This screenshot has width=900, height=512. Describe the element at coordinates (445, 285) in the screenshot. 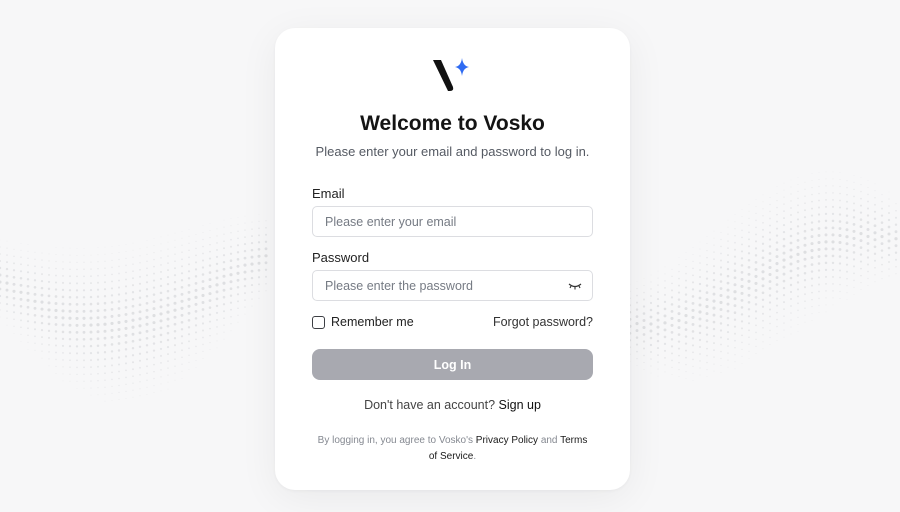

I see `password-input` at that location.